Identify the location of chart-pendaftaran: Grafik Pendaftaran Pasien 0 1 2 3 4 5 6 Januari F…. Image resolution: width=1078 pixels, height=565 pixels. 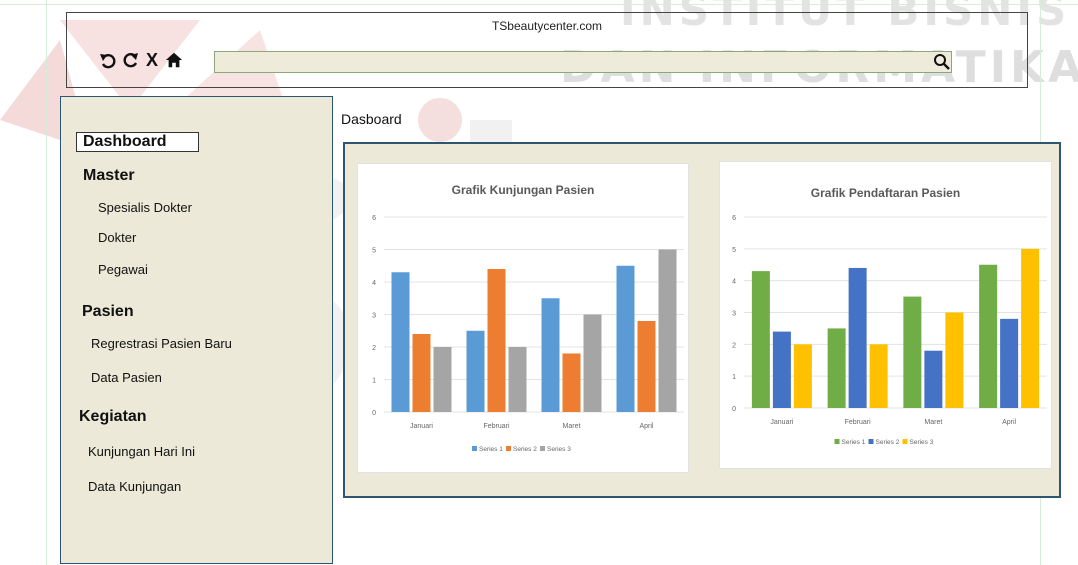
(889, 316).